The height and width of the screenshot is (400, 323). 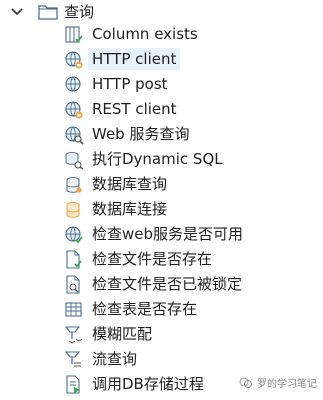 What do you see at coordinates (157, 159) in the screenshot?
I see `tree-item-label: 执行Dynamic SQL` at bounding box center [157, 159].